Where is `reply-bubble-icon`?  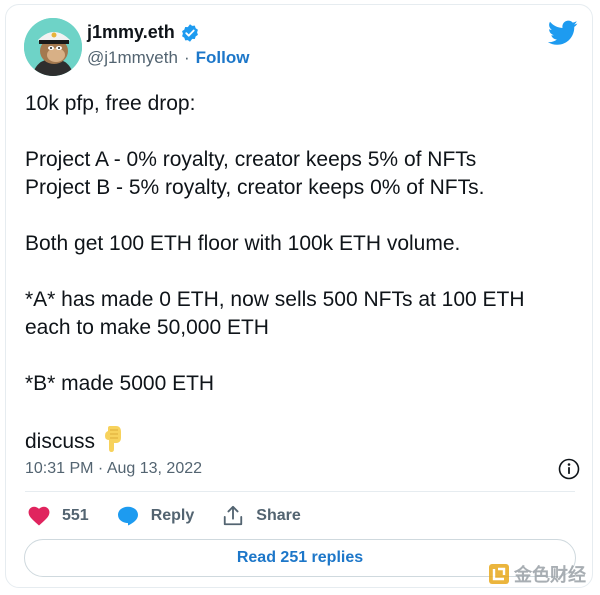
reply-bubble-icon is located at coordinates (127, 516).